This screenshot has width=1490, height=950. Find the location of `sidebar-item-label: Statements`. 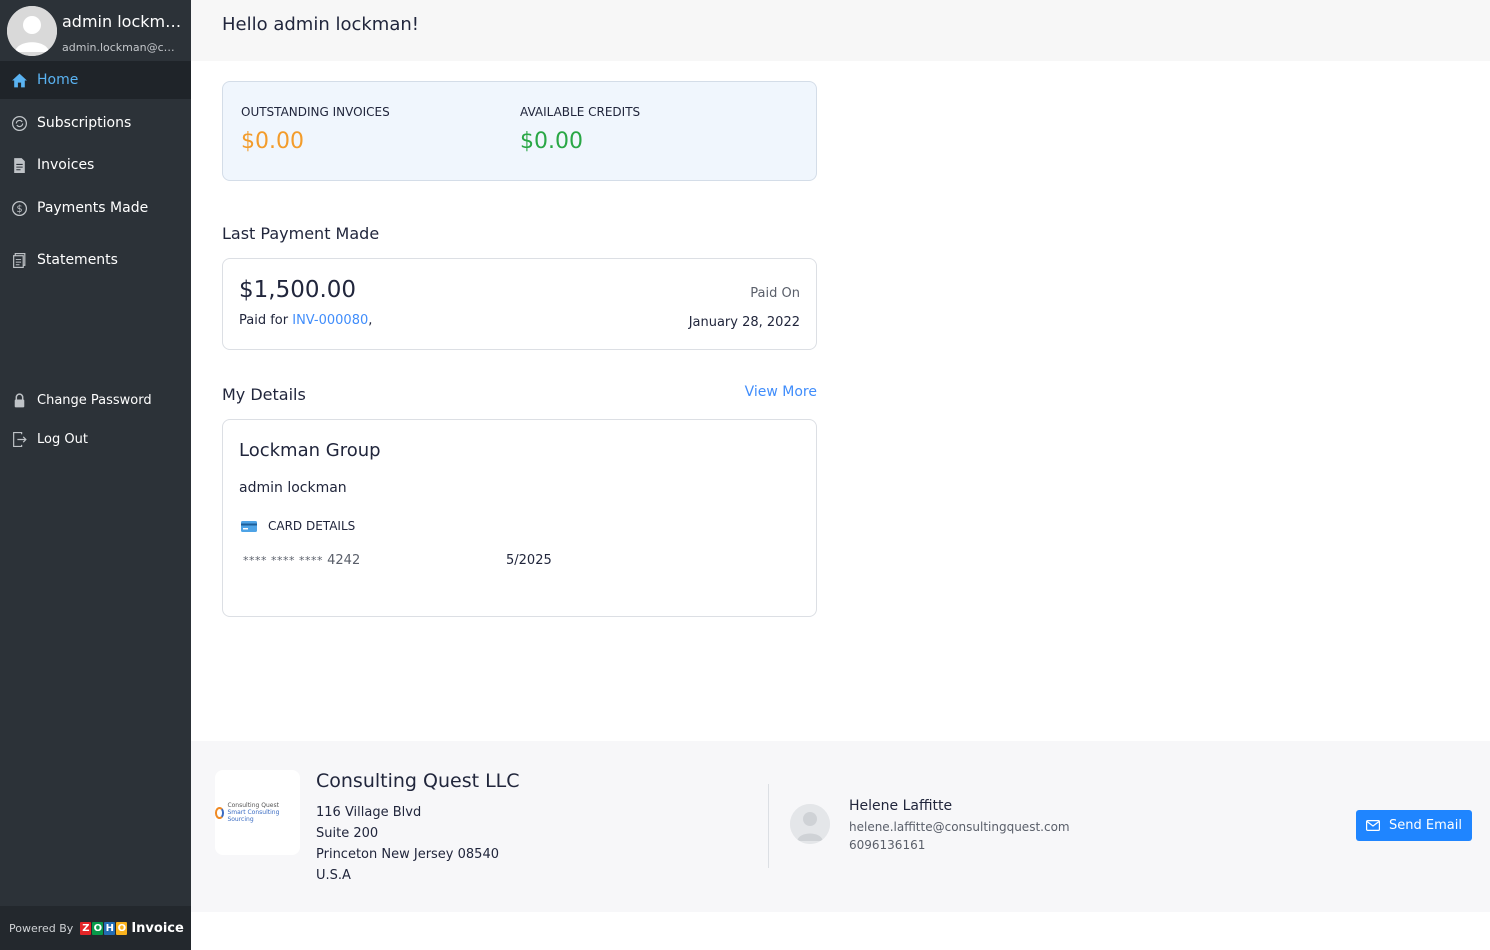

sidebar-item-label: Statements is located at coordinates (77, 260).